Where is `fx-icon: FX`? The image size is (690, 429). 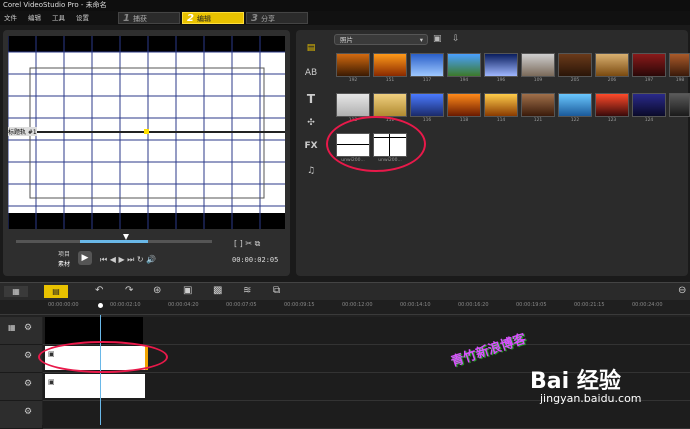
fx-icon: FX is located at coordinates (311, 146).